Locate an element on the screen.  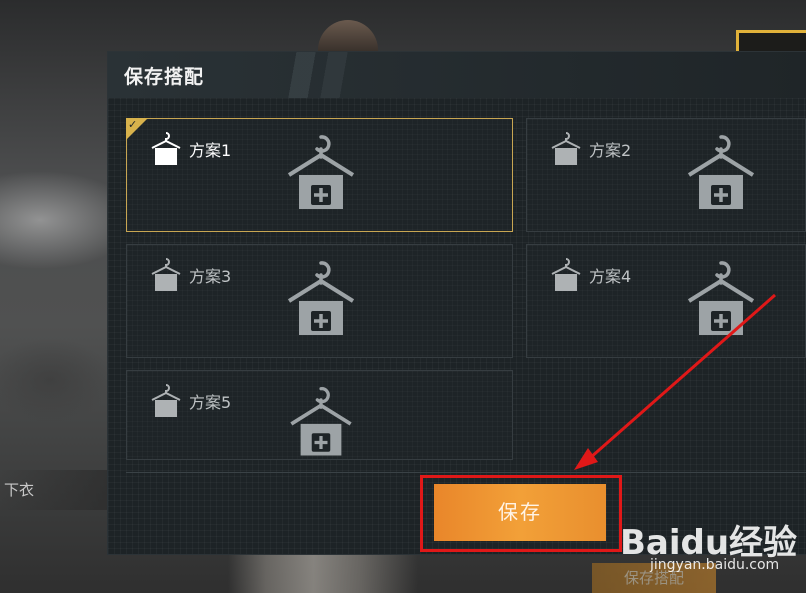
outfit-slot-label: 方案5 is located at coordinates (210, 402).